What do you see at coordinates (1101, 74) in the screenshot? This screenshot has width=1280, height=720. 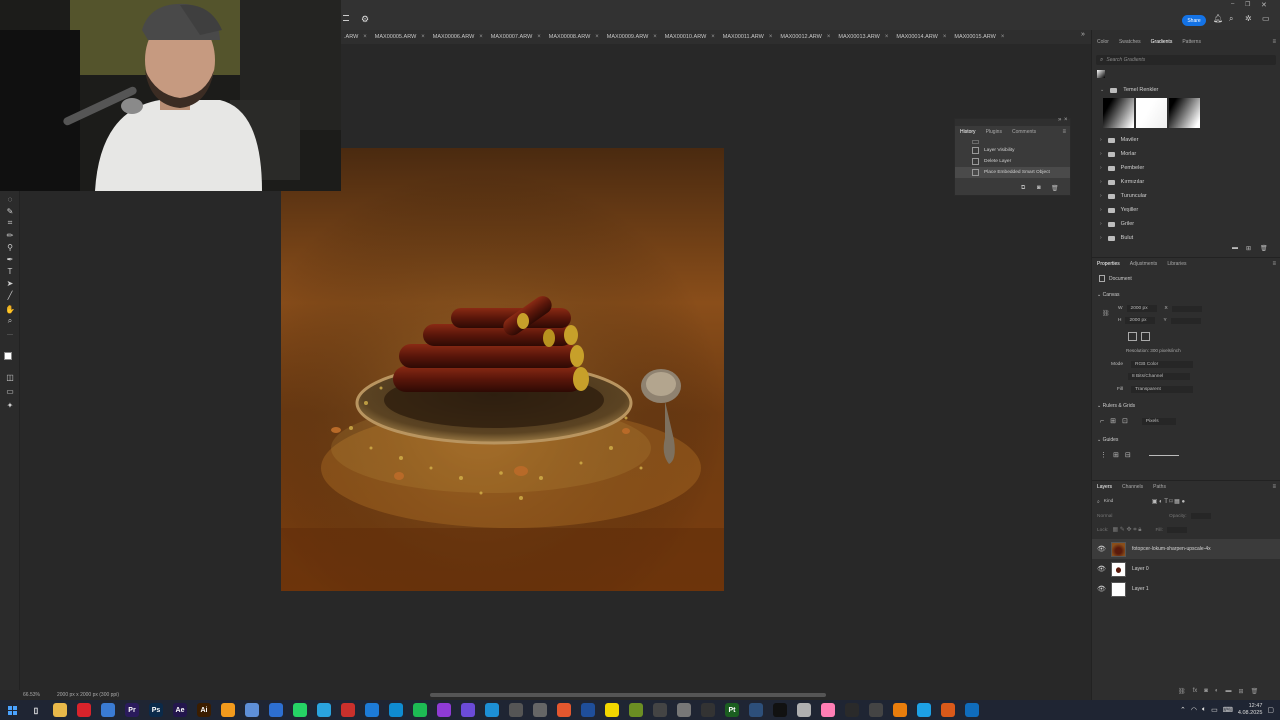 I see `gradient-preview-icon` at bounding box center [1101, 74].